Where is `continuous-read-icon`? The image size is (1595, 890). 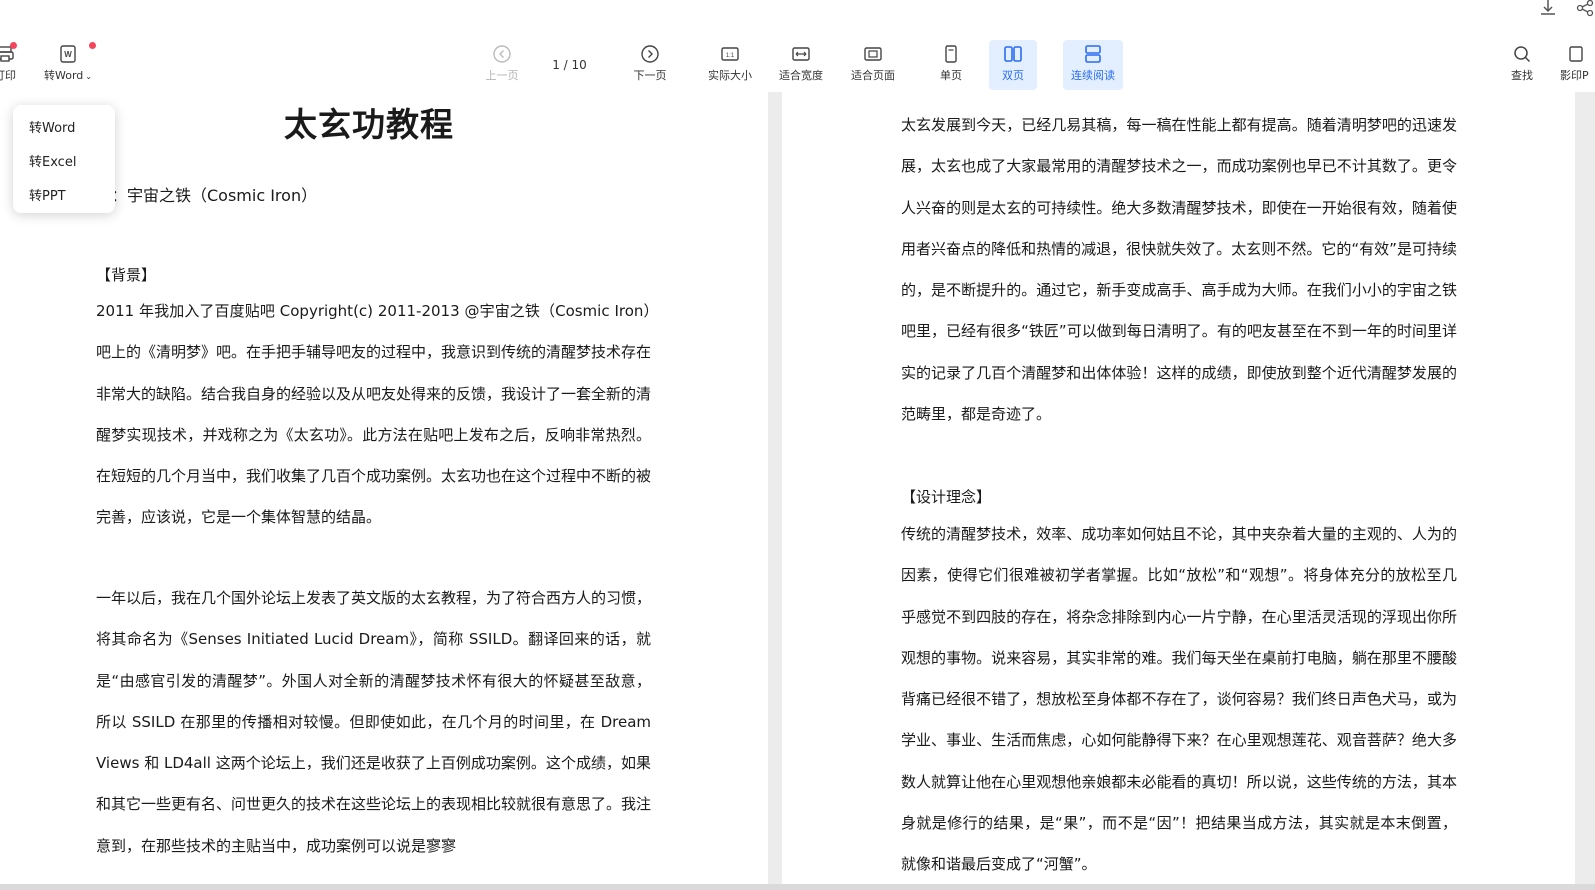
continuous-read-icon is located at coordinates (1093, 54).